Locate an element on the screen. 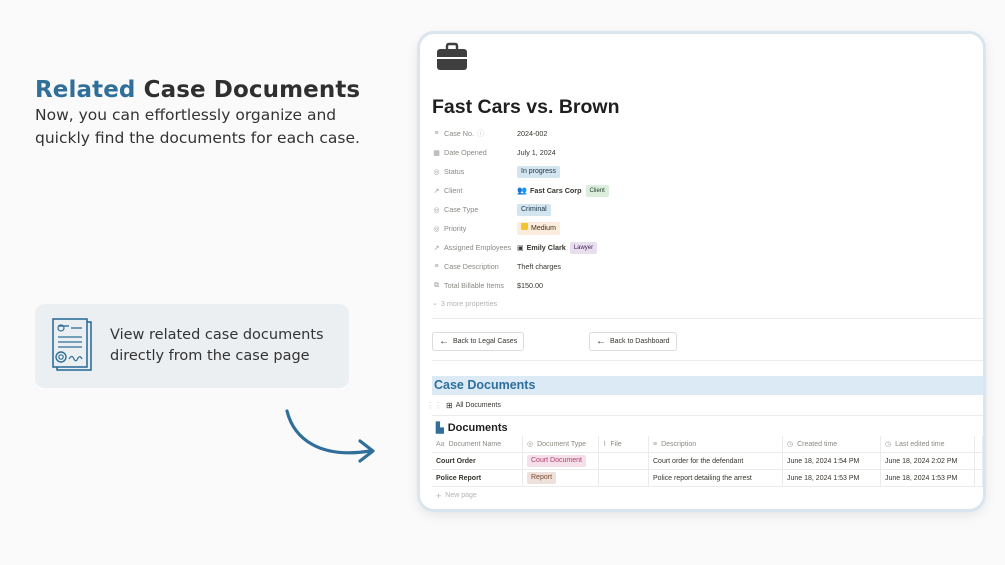 This screenshot has height=565, width=1005. cell-last-edited-time: June 18, 2024 1:53 PM is located at coordinates (928, 478).